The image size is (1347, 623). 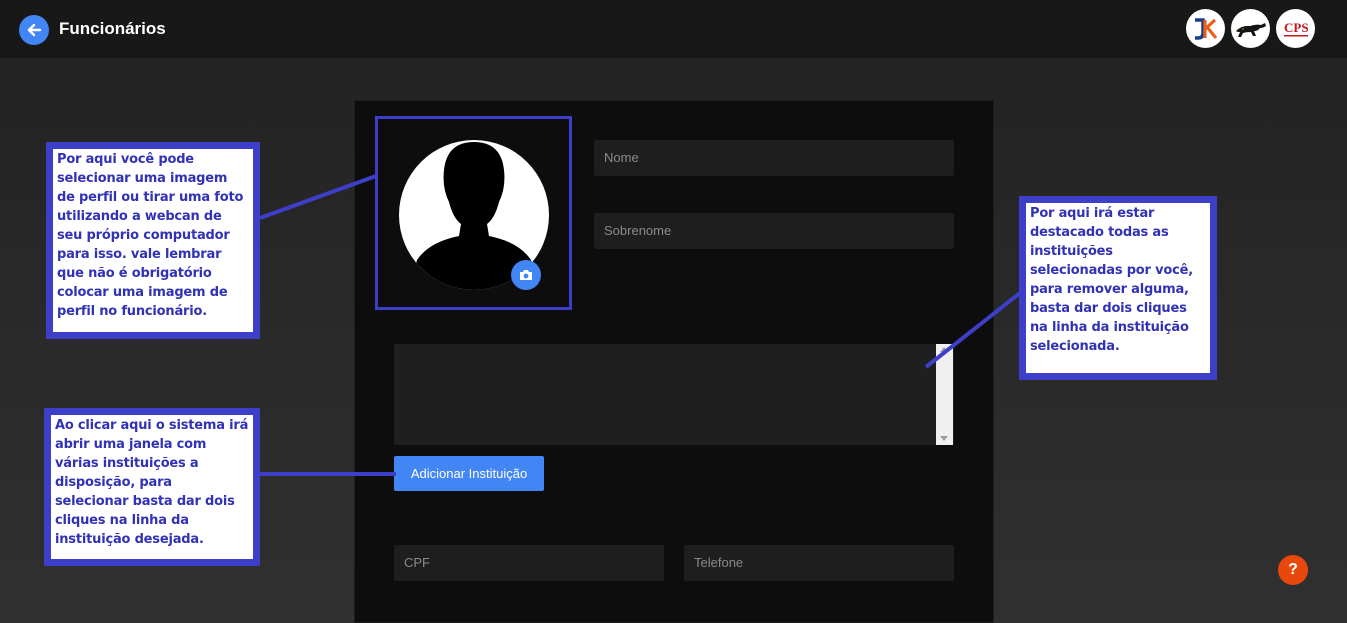 I want to click on top-bar: Funcionários CPS, so click(x=673, y=29).